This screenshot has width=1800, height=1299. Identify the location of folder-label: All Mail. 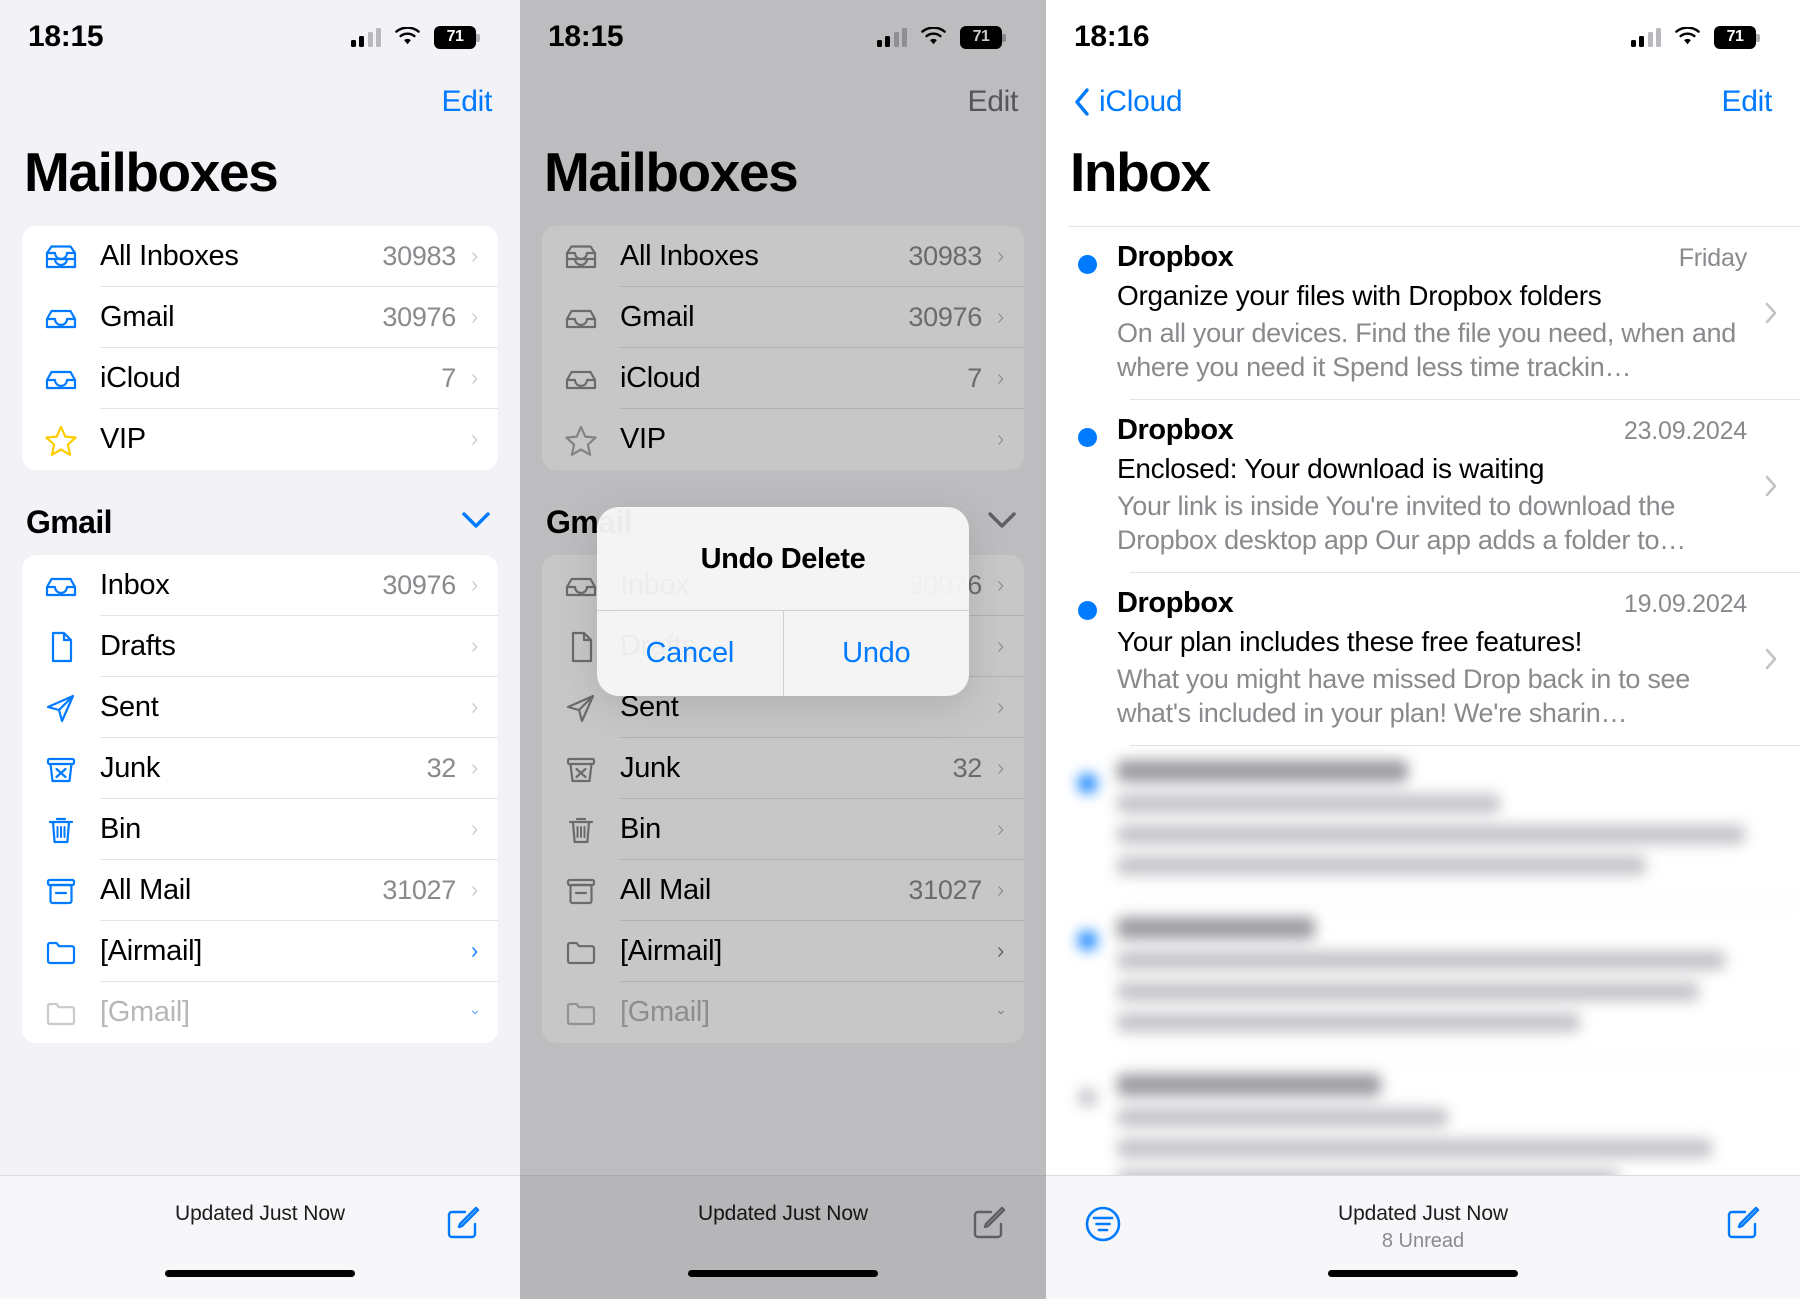
(146, 890).